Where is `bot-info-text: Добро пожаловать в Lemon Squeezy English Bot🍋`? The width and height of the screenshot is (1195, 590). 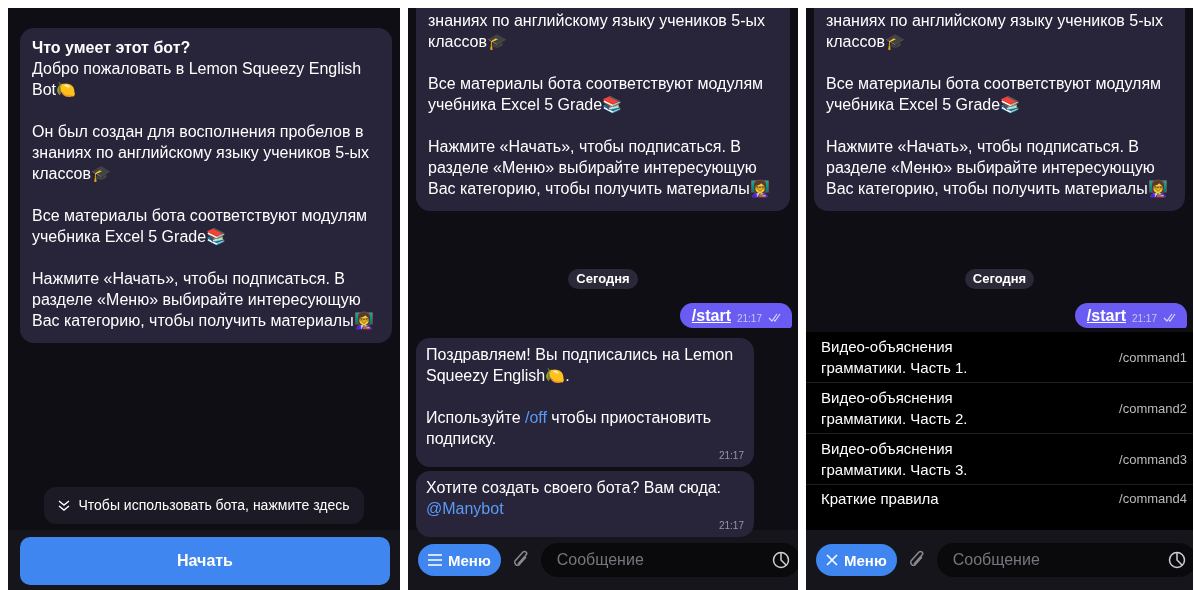
bot-info-text: Добро пожаловать в Lemon Squeezy English Bot🍋 is located at coordinates (197, 79).